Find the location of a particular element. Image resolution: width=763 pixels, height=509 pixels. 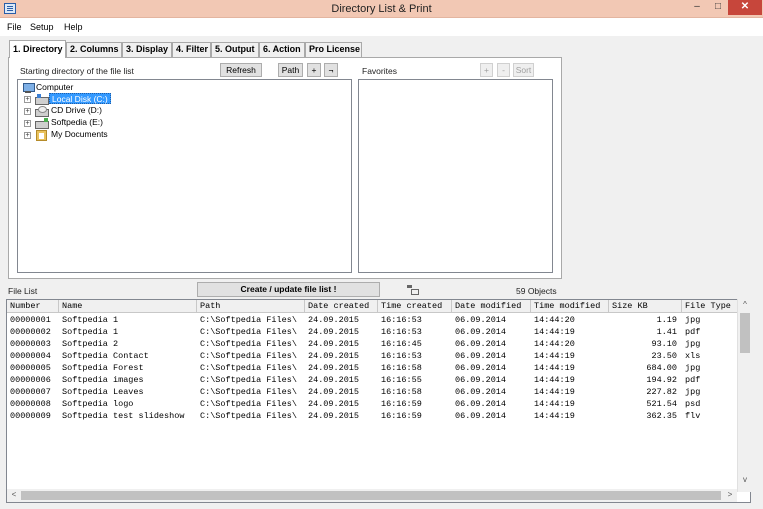

cell-number: 00000007 is located at coordinates (30, 392).